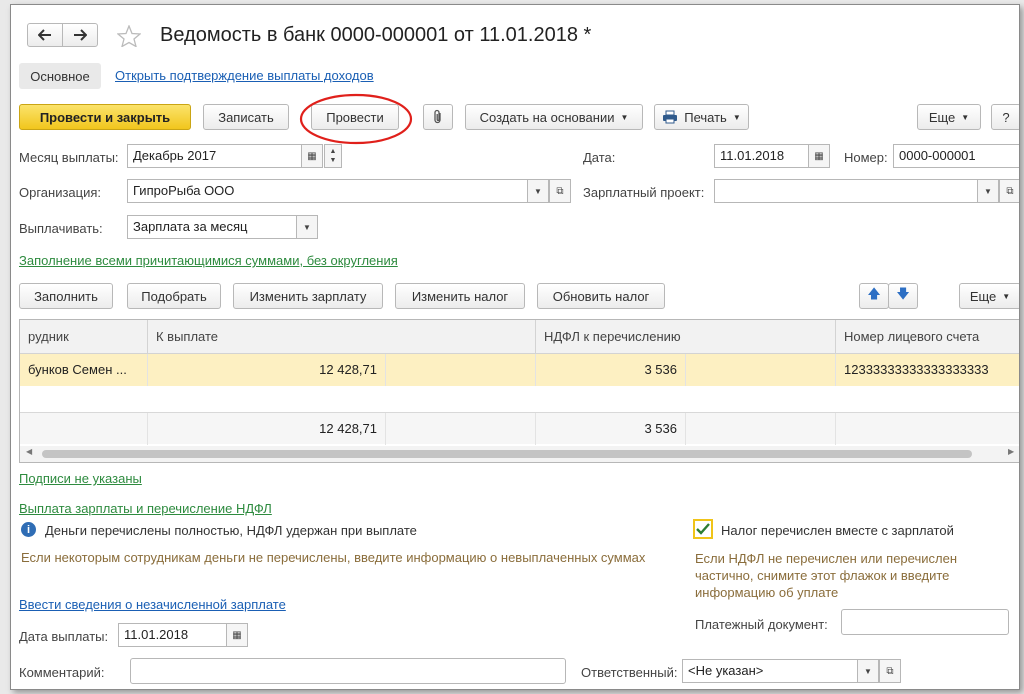  I want to click on salary-project-label: Зарплатный проект:, so click(644, 192).